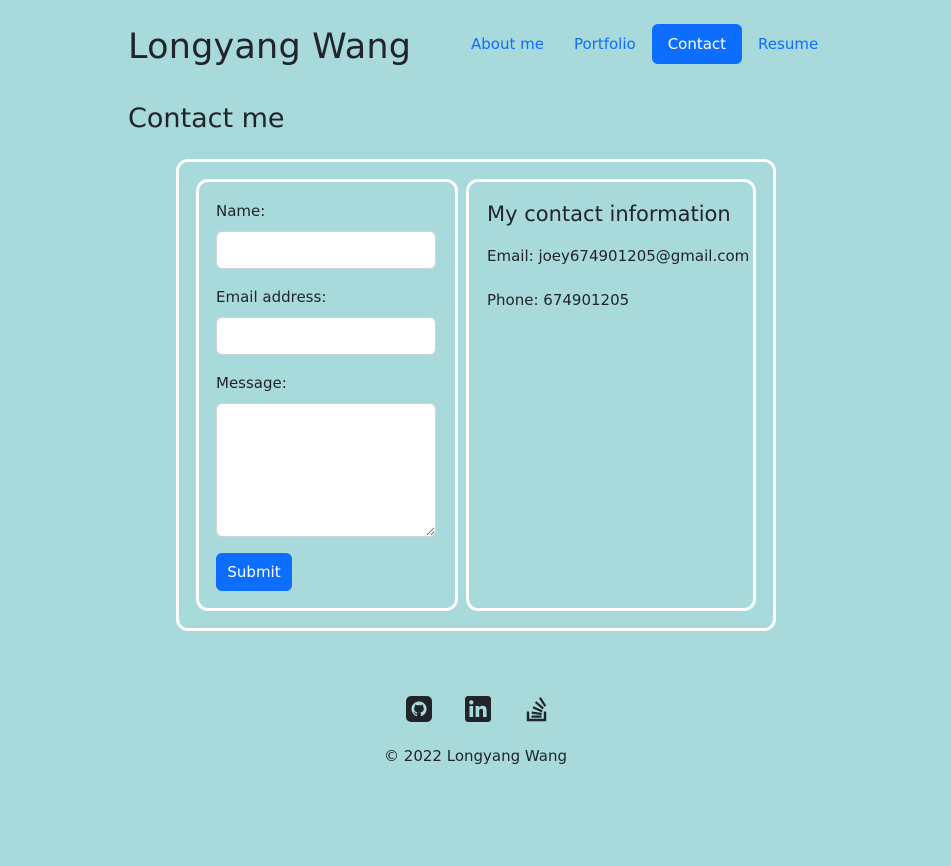 The image size is (951, 866). What do you see at coordinates (475, 756) in the screenshot?
I see `copyright-text: © 2022 Longyang Wang` at bounding box center [475, 756].